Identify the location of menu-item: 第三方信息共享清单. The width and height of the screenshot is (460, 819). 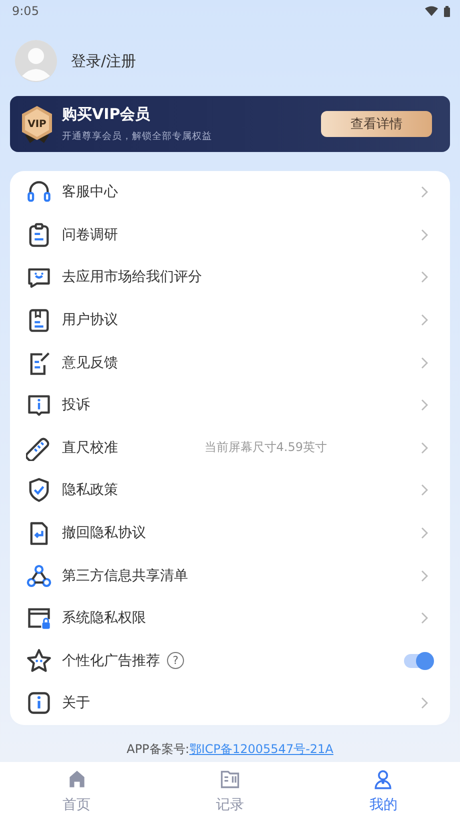
(230, 575).